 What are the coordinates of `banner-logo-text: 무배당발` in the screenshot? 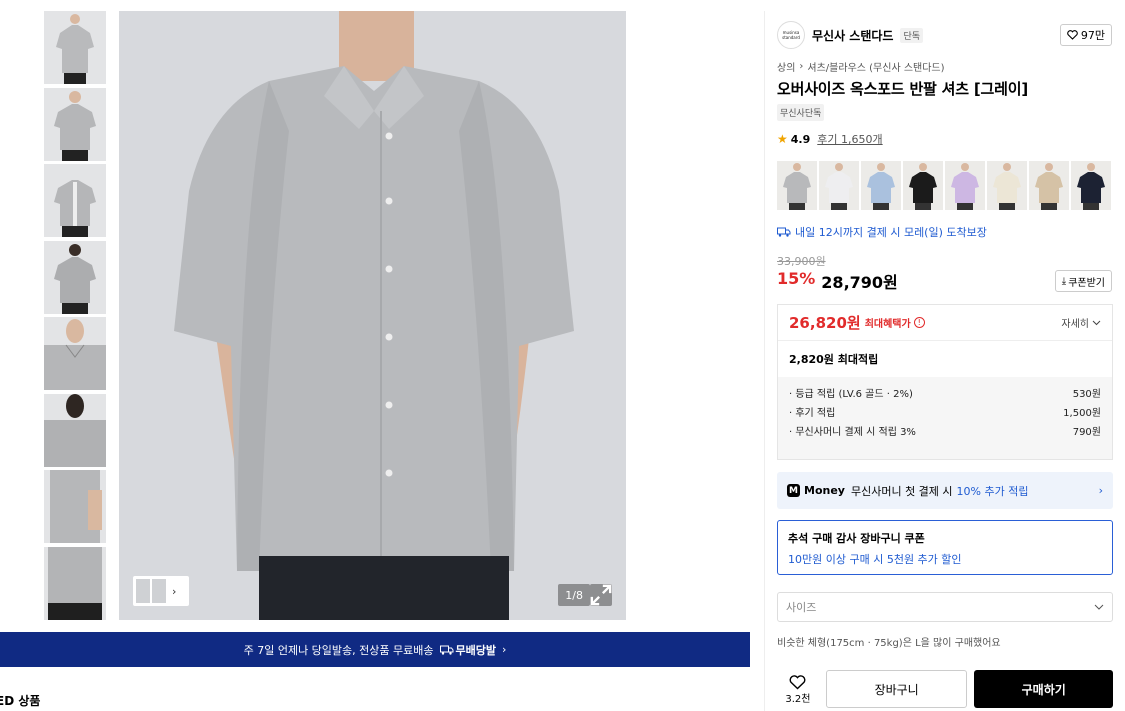 It's located at (475, 650).